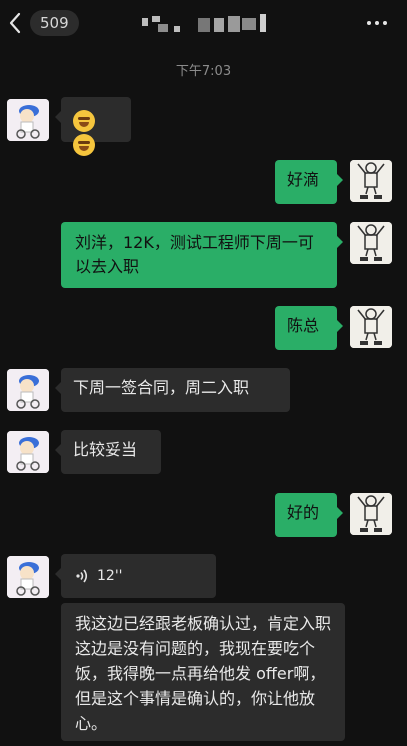 The image size is (407, 746). I want to click on message-bubble-emoji, so click(93, 126).